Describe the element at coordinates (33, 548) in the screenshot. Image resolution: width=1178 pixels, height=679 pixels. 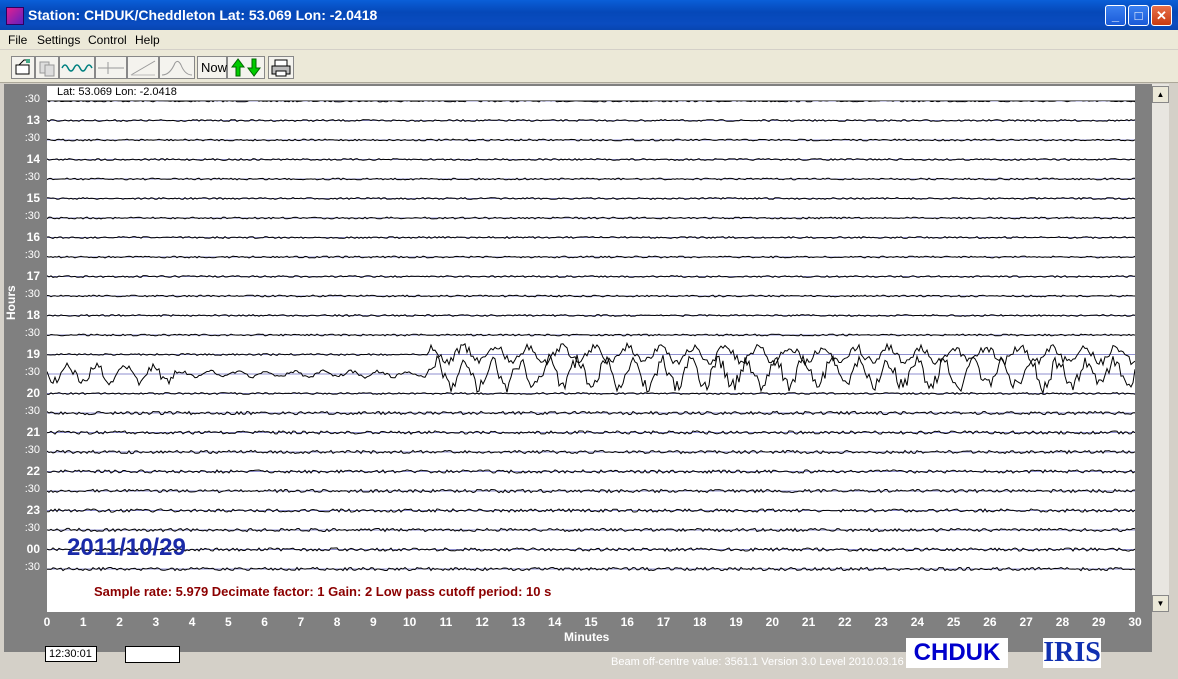
I see `hour-label: 00` at that location.